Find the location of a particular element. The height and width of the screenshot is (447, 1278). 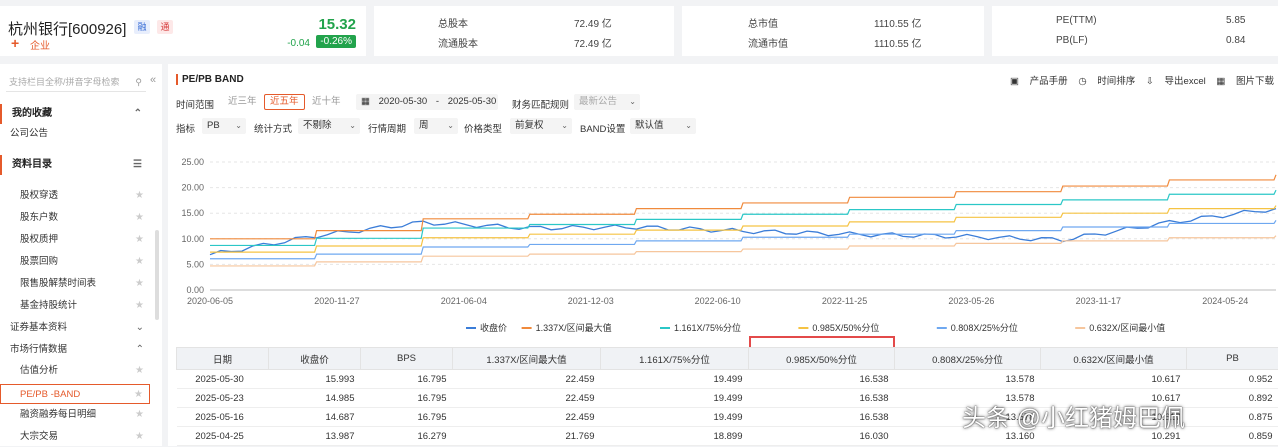

y-tick-label: 0.00 is located at coordinates (195, 290).